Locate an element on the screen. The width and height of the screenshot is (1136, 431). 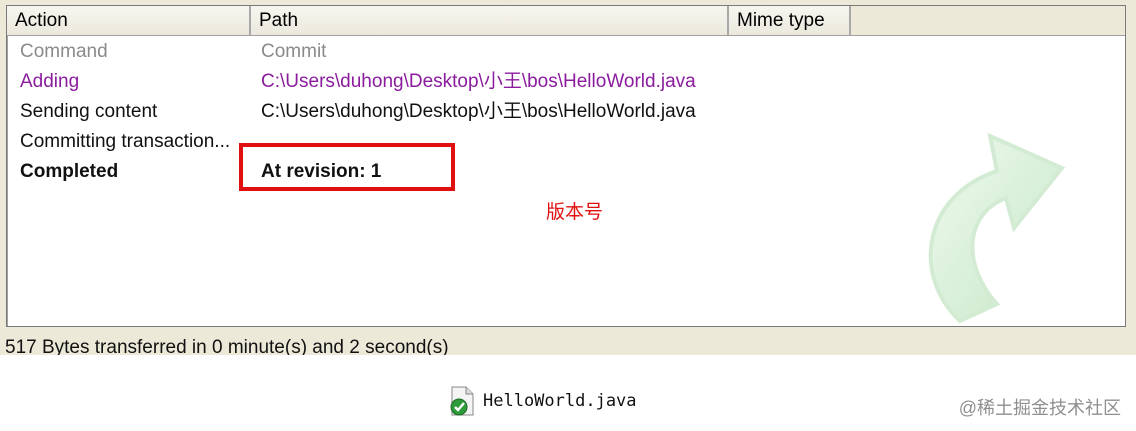
list-row-completed: Completed At revision: 1 is located at coordinates (507, 172).